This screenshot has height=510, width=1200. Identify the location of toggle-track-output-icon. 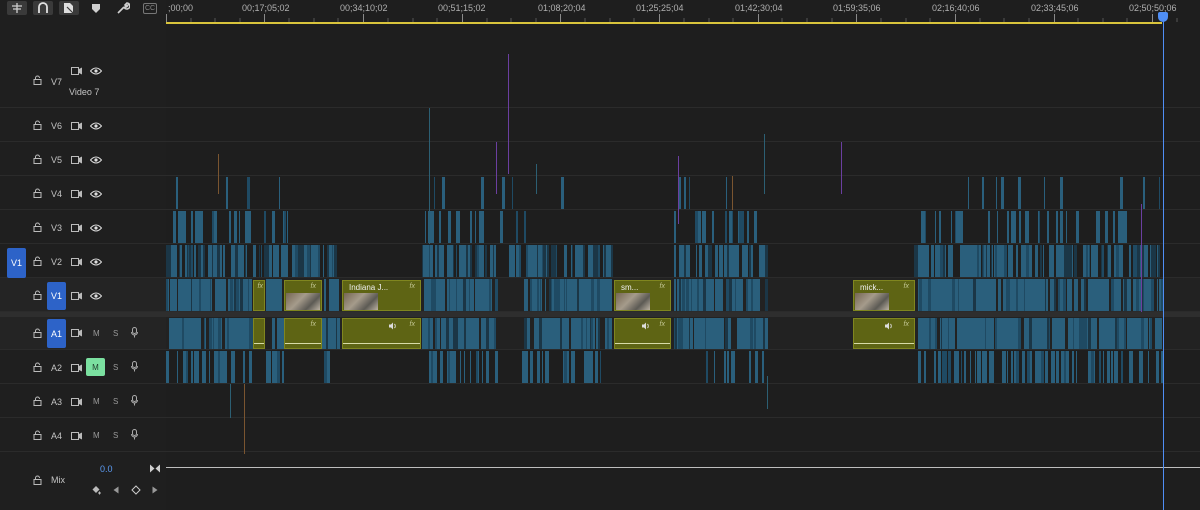
(96, 296).